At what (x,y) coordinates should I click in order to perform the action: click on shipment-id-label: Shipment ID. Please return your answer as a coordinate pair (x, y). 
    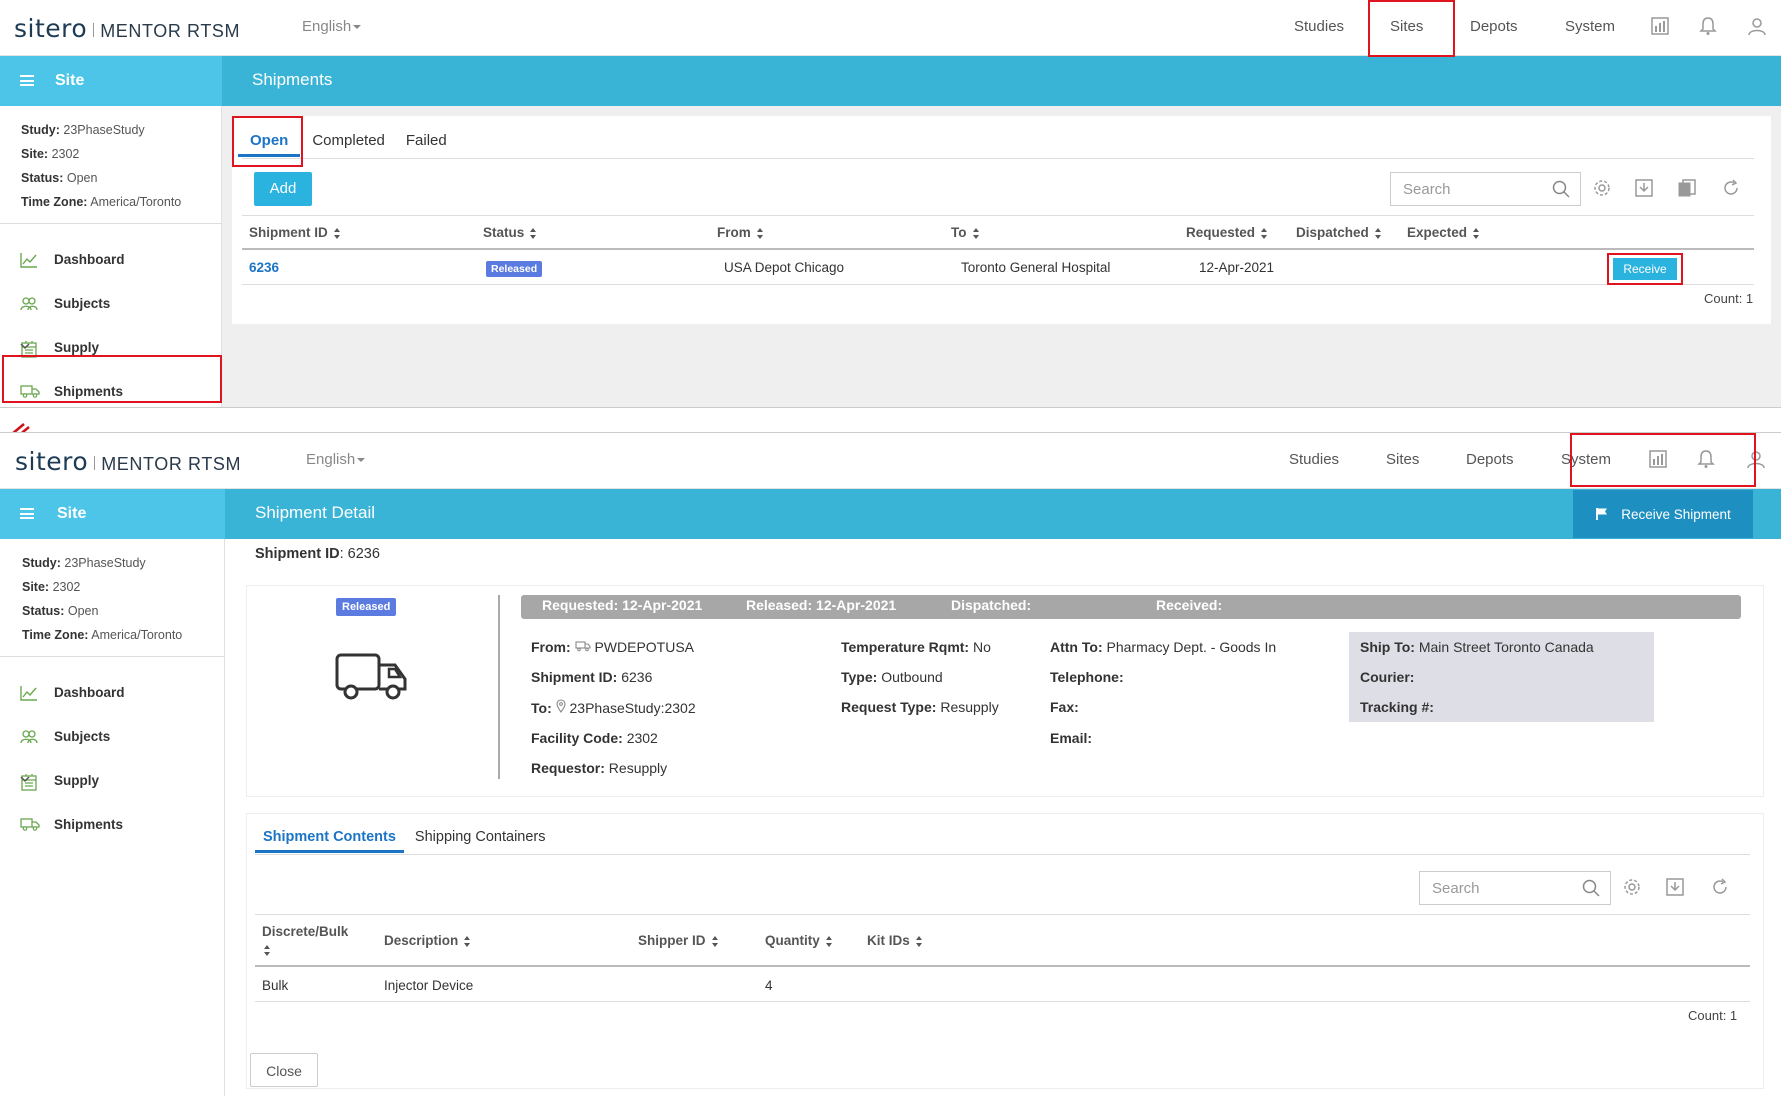
    Looking at the image, I should click on (297, 554).